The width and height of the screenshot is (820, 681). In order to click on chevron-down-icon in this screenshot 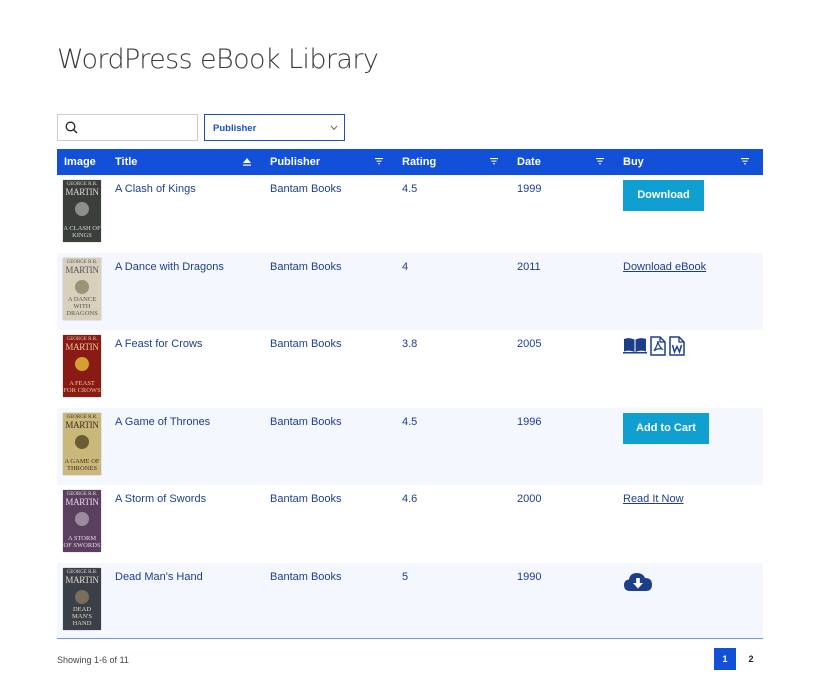, I will do `click(334, 128)`.